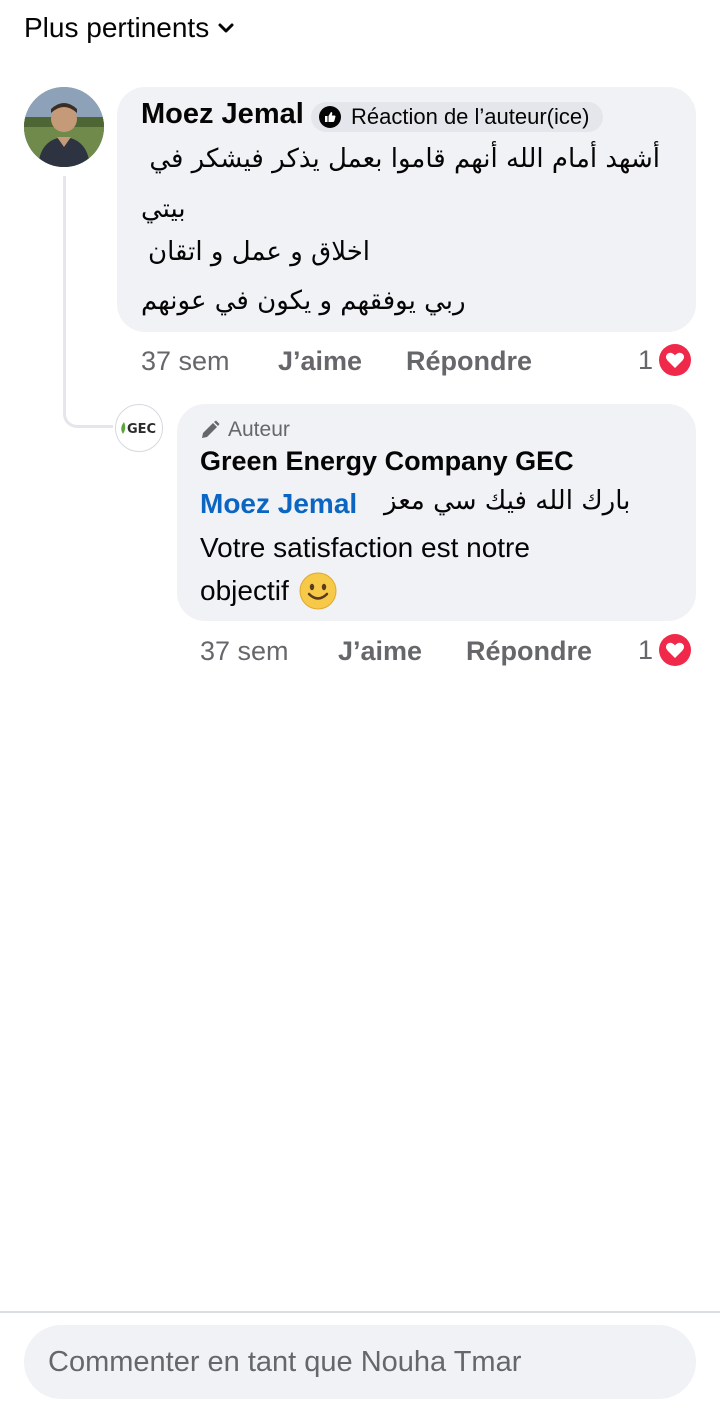 The width and height of the screenshot is (720, 1411). I want to click on chevron-down-icon, so click(226, 28).